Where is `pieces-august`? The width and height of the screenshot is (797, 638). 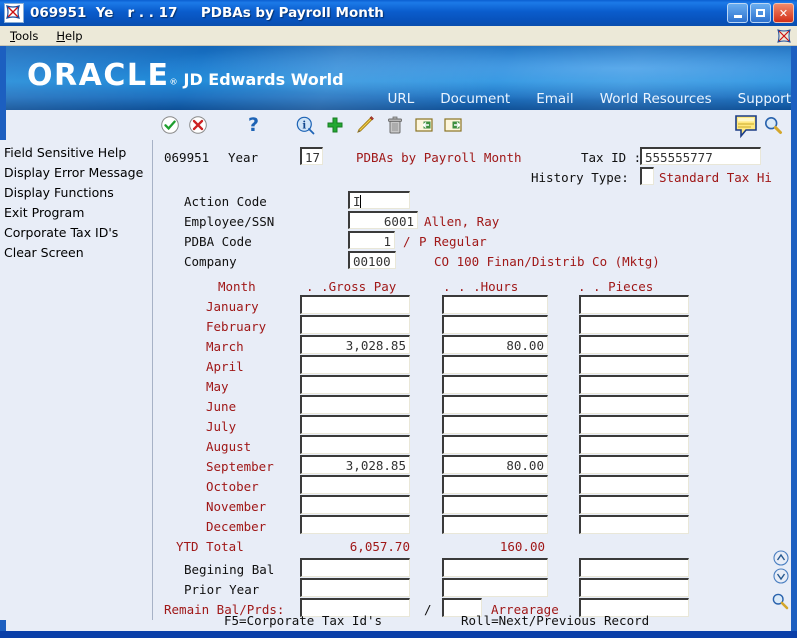 pieces-august is located at coordinates (634, 444).